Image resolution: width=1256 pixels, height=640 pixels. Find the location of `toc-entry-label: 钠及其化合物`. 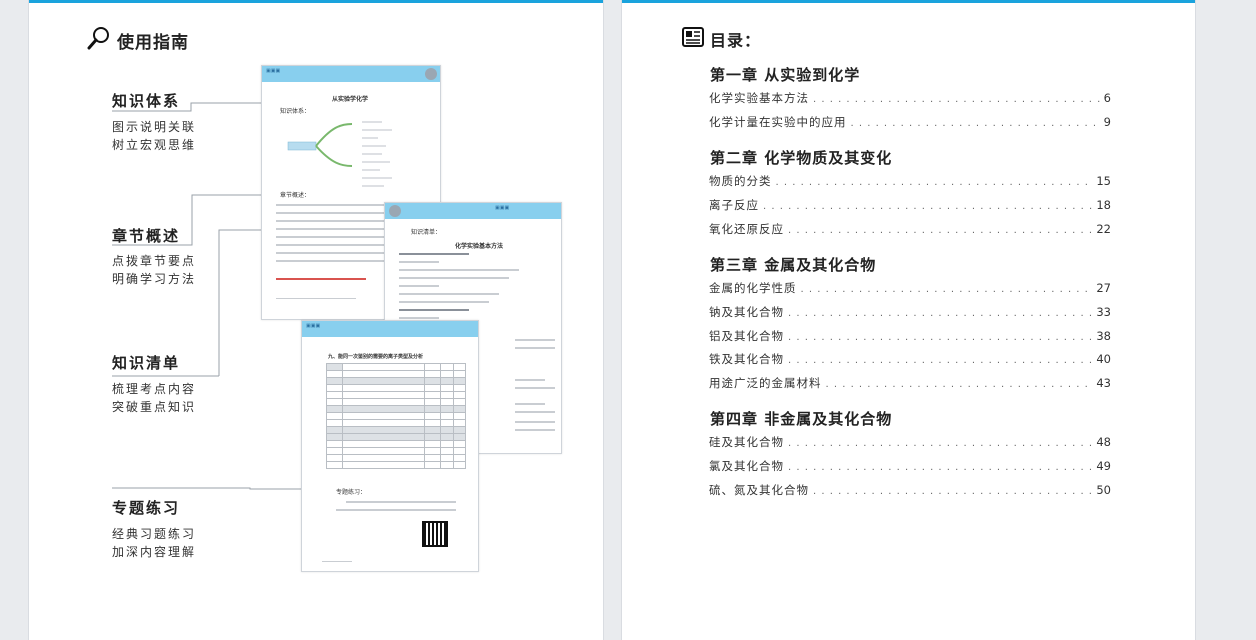

toc-entry-label: 钠及其化合物 is located at coordinates (746, 312).